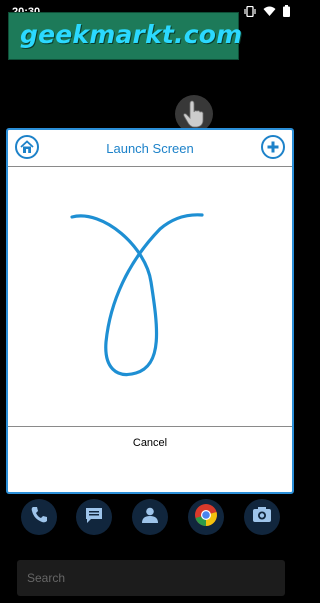 The width and height of the screenshot is (320, 603). Describe the element at coordinates (286, 11) in the screenshot. I see `battery-icon` at that location.